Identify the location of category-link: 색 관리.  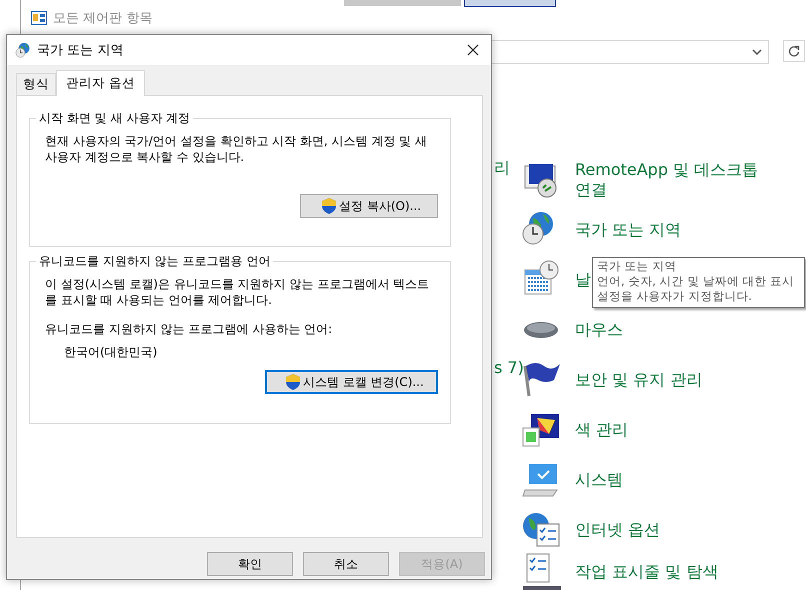
(601, 430).